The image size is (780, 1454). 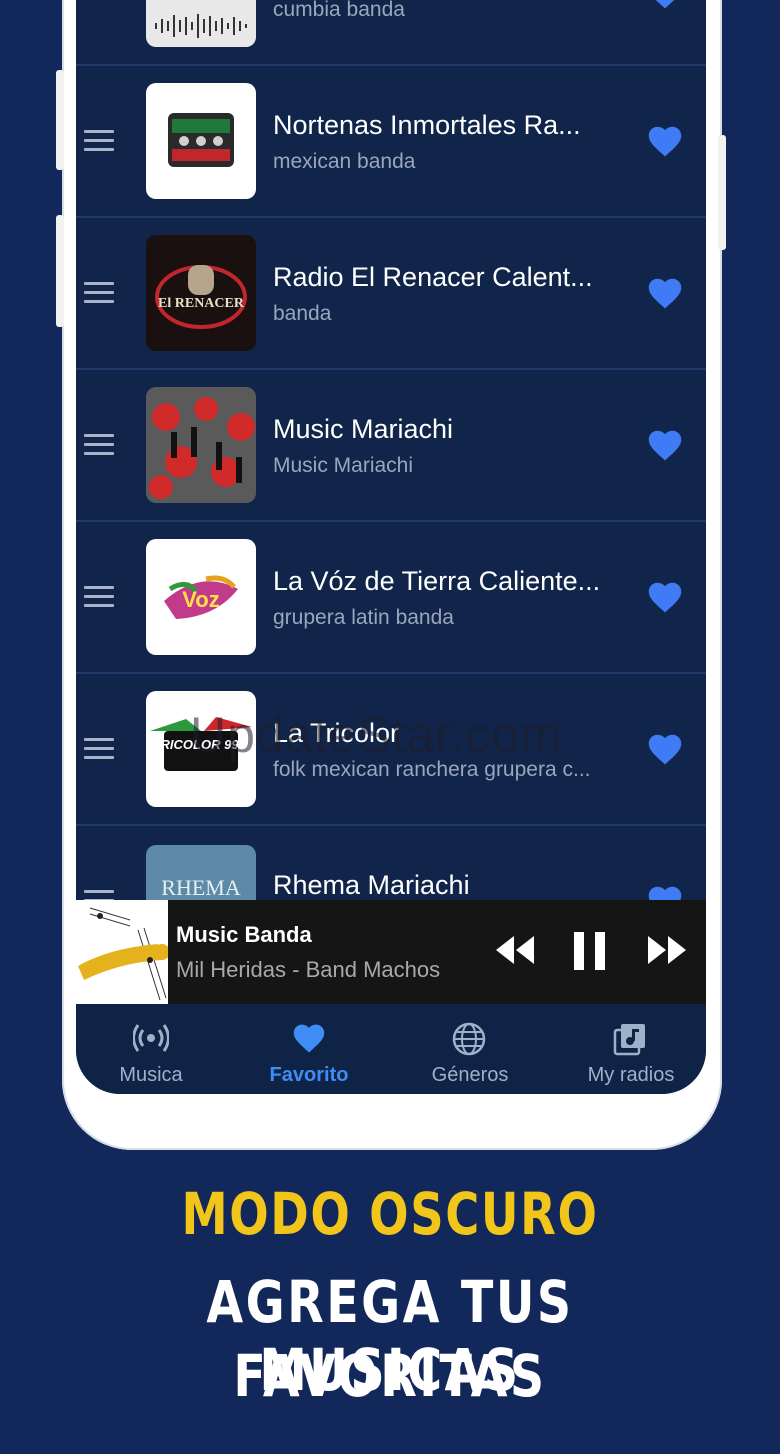 I want to click on station-title: Music Mariachi, so click(x=363, y=429).